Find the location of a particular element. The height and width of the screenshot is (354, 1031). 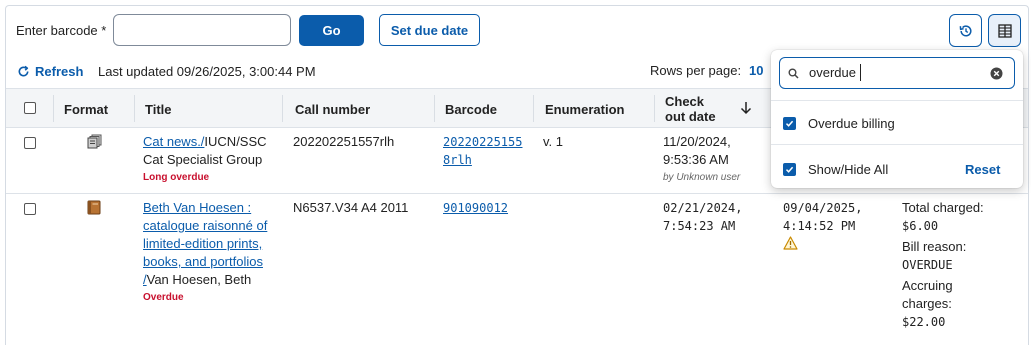

author-text: Cat Specialist Group is located at coordinates (203, 159).